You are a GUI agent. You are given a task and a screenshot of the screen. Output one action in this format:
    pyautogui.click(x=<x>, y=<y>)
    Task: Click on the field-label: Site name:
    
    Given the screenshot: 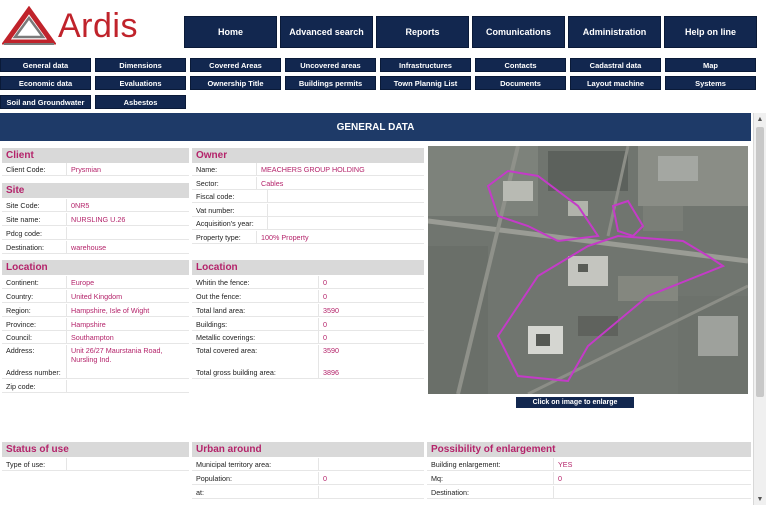 What is the action you would take?
    pyautogui.click(x=34, y=219)
    